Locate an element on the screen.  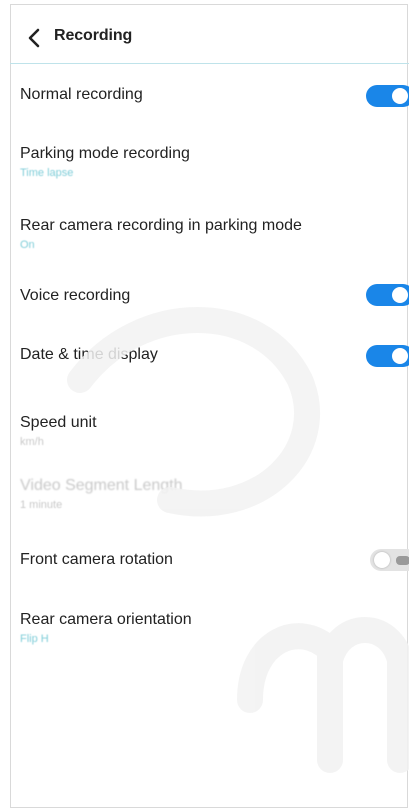
normal-recording-toggle is located at coordinates (387, 96).